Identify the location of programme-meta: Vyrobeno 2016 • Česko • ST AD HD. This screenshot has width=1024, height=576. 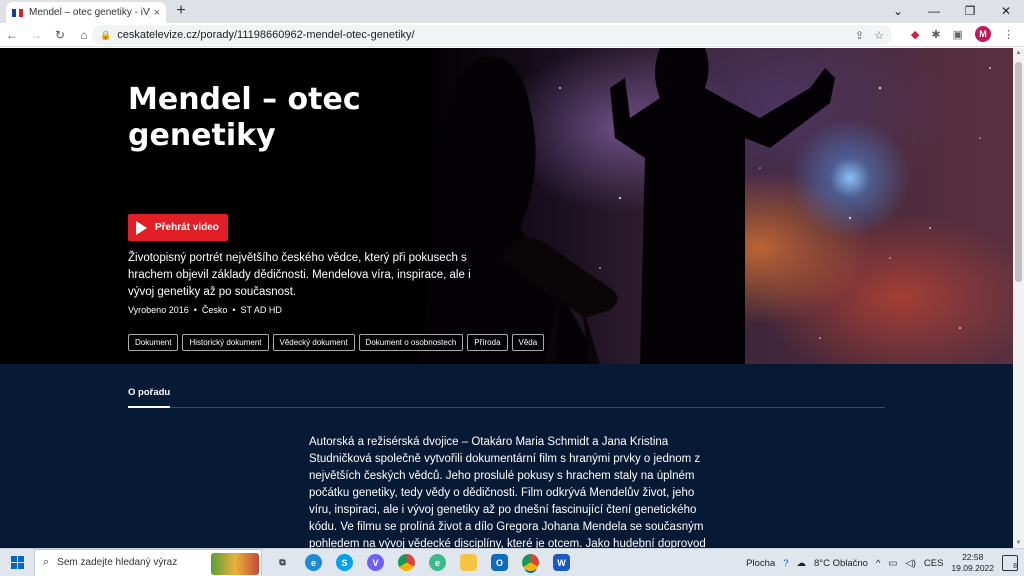
(205, 310).